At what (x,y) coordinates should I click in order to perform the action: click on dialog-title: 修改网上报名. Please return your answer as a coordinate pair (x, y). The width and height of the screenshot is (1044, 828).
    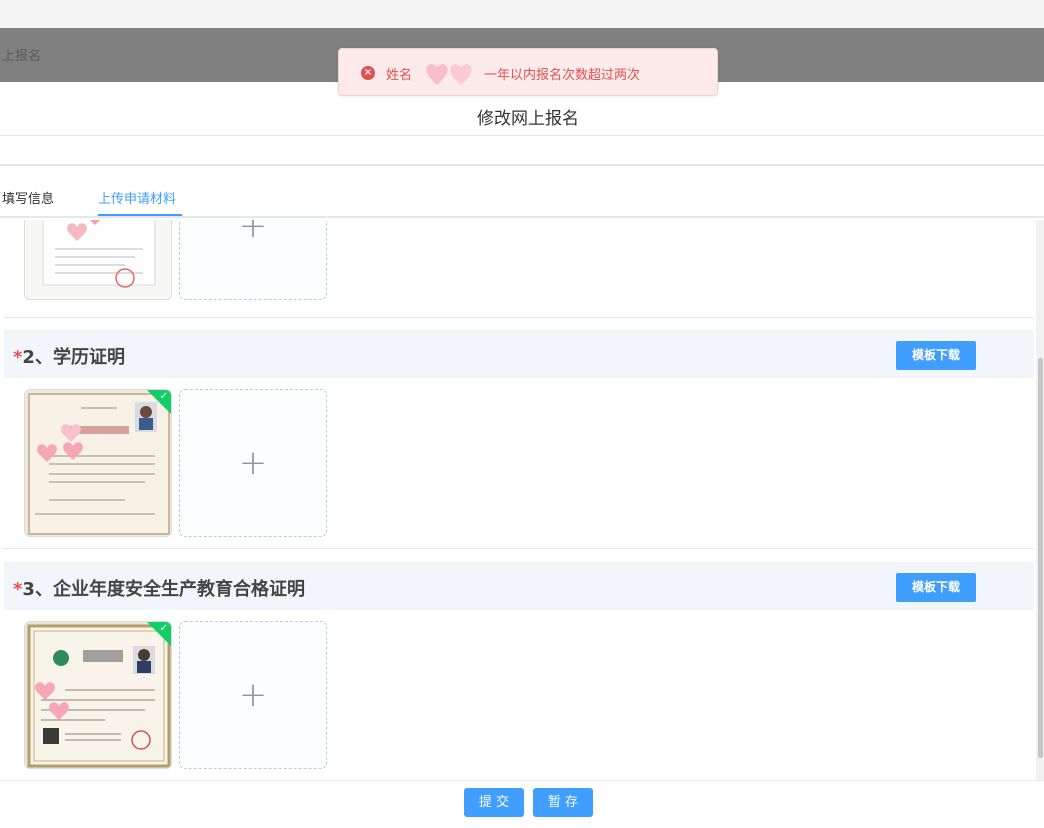
    Looking at the image, I should click on (528, 119).